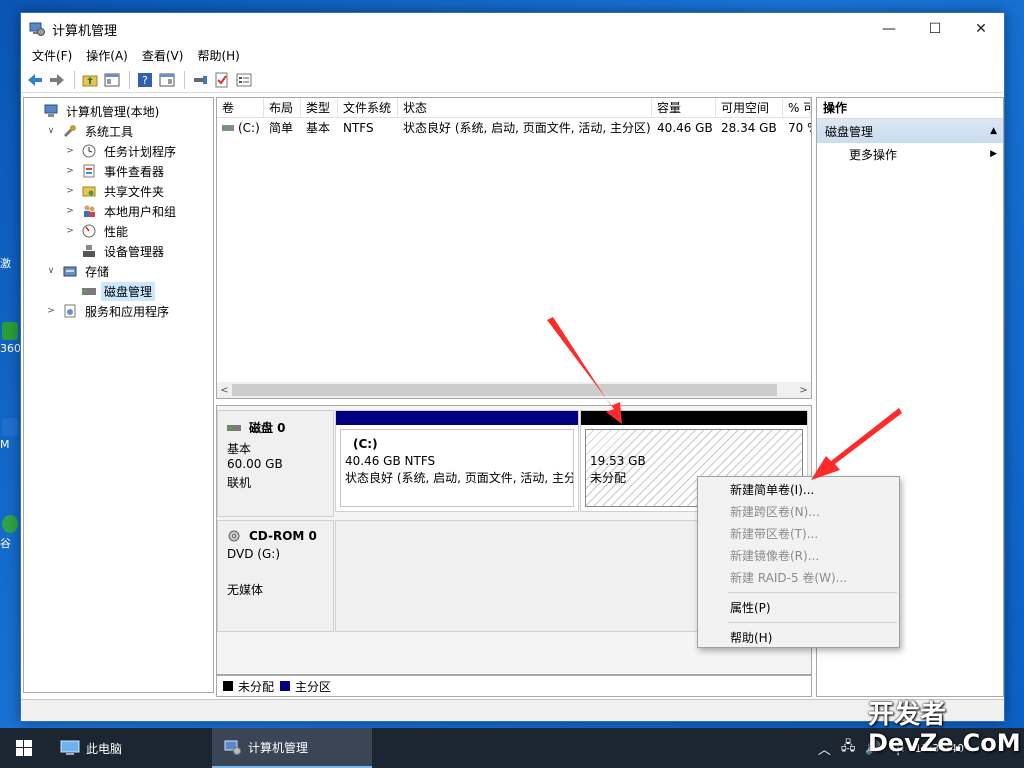 The width and height of the screenshot is (1024, 768). What do you see at coordinates (824, 748) in the screenshot?
I see `tray-overflow-icon: ︿` at bounding box center [824, 748].